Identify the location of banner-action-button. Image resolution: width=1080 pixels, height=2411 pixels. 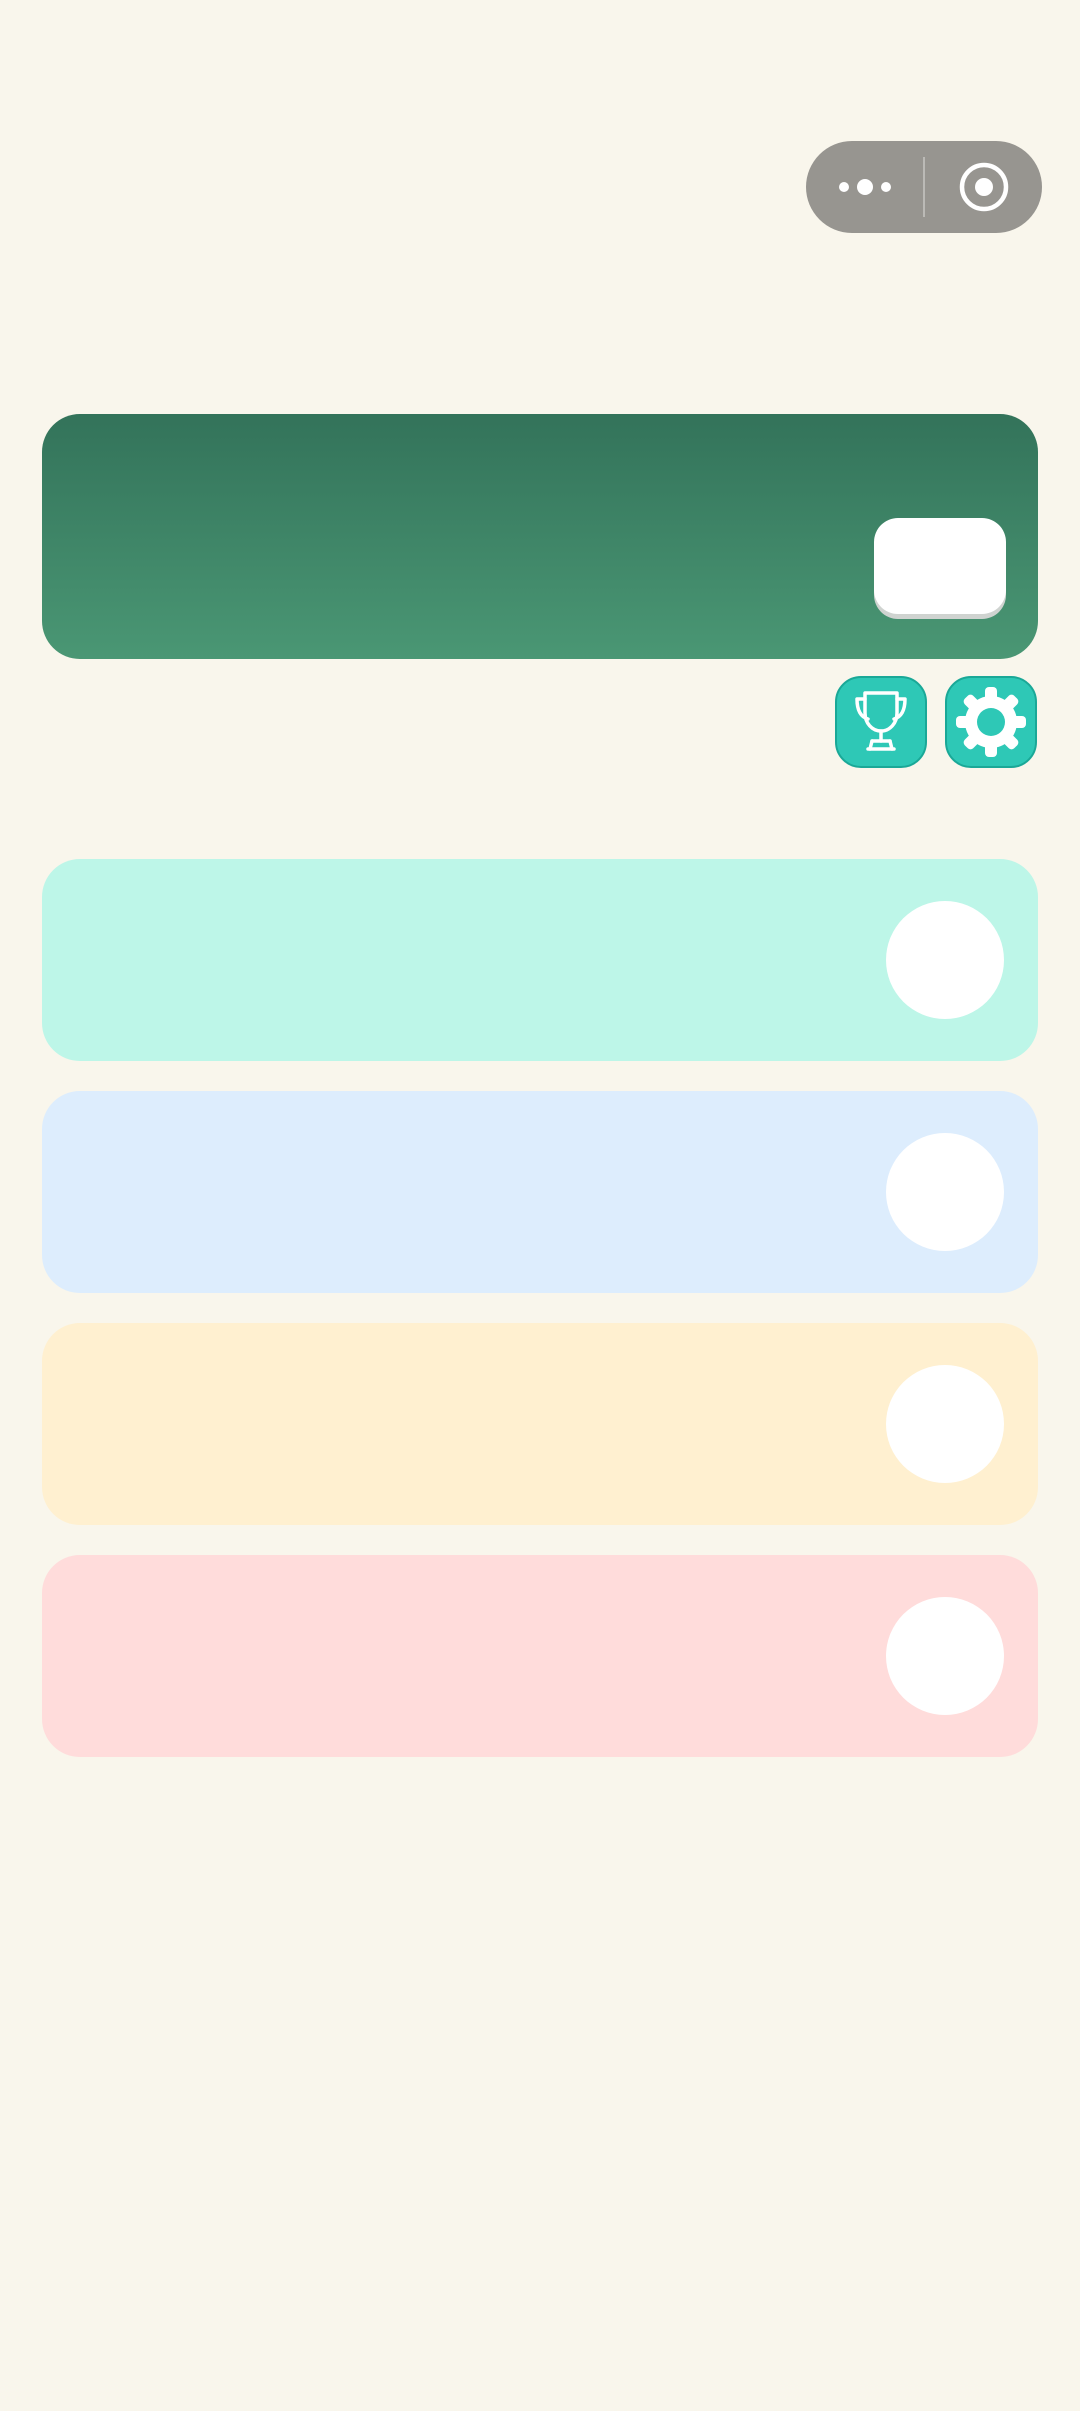
(940, 566).